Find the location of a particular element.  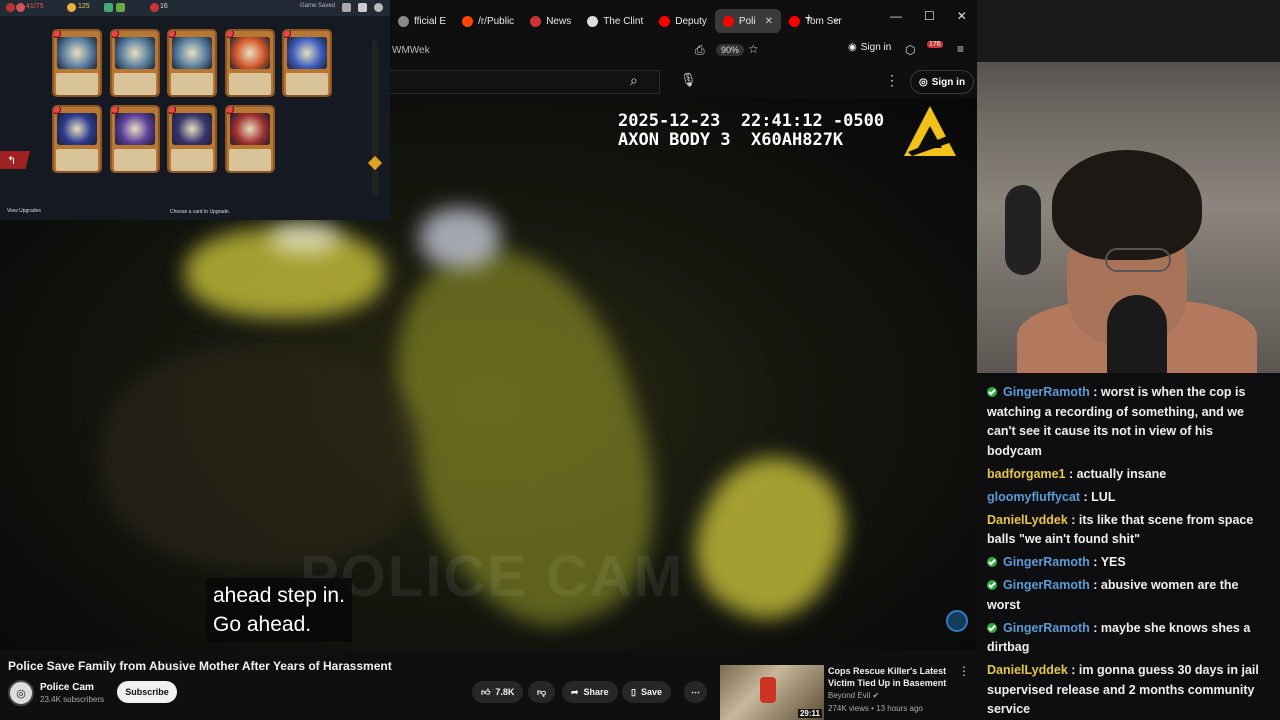

screenshot-icon: ⎙ is located at coordinates (700, 50).